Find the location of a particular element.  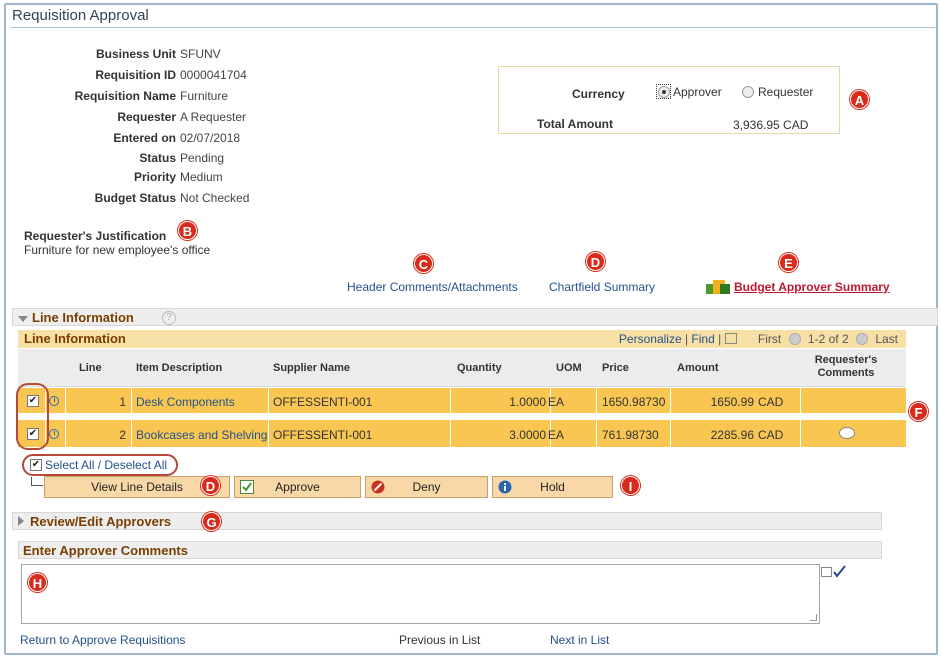

info-icon is located at coordinates (505, 487).